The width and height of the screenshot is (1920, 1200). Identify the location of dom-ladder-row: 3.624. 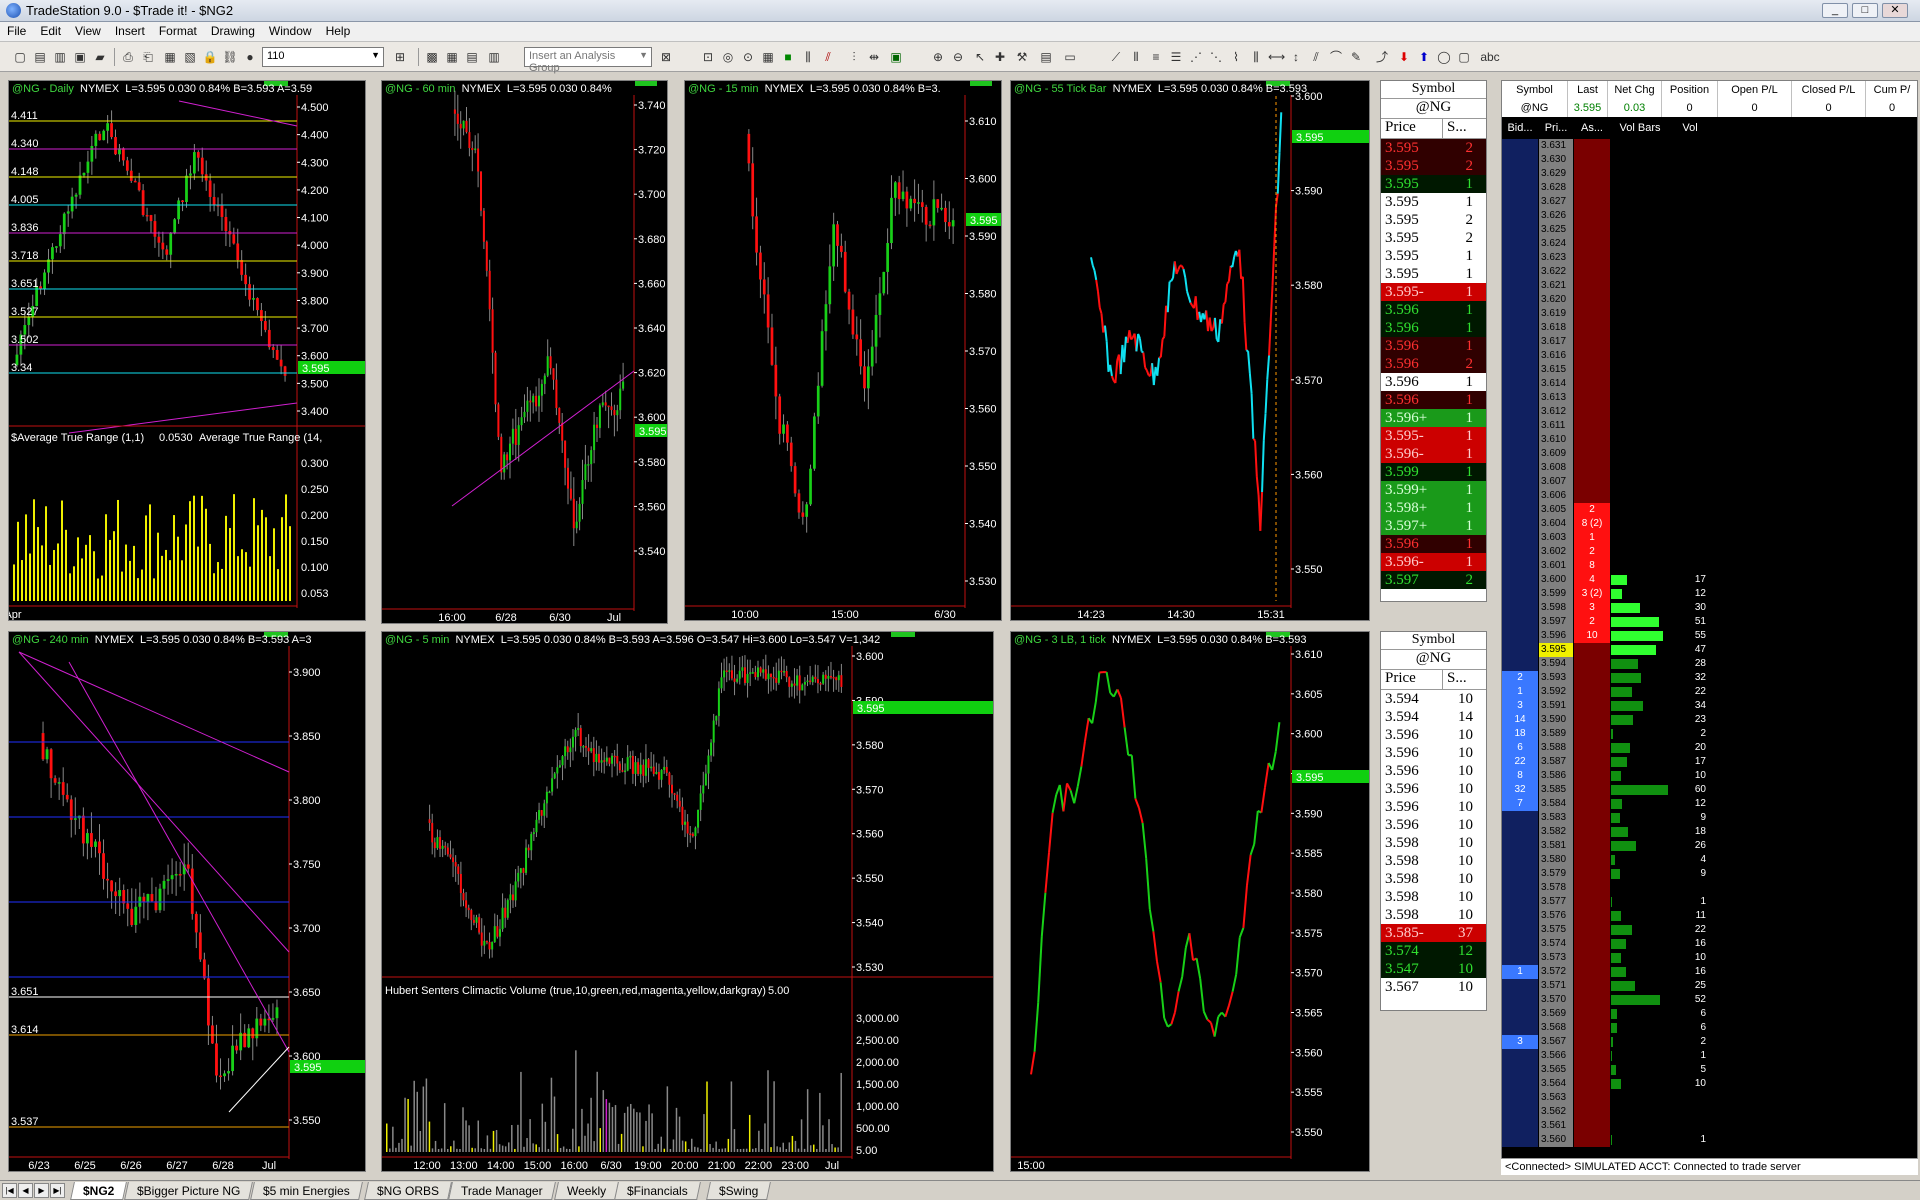
(1709, 244).